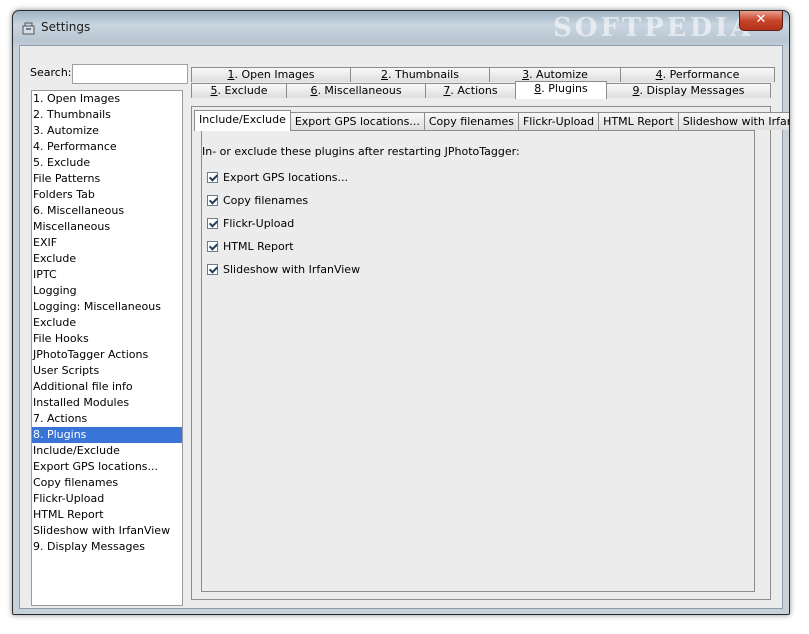  I want to click on tab-label: . Performance, so click(701, 74).